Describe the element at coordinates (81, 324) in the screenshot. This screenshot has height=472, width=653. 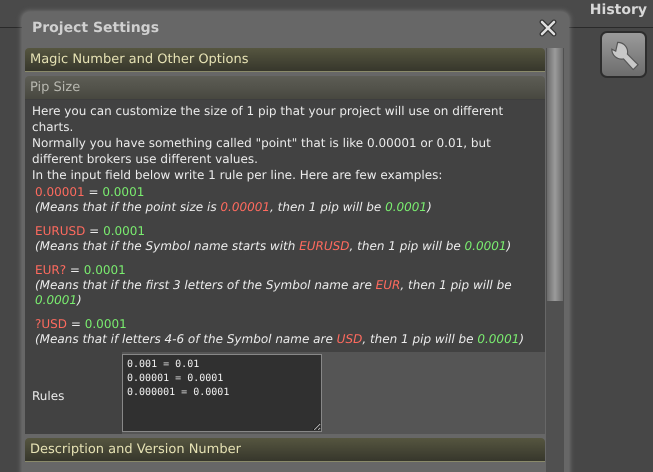
I see `example-rule: ?USD = 0.0001` at that location.